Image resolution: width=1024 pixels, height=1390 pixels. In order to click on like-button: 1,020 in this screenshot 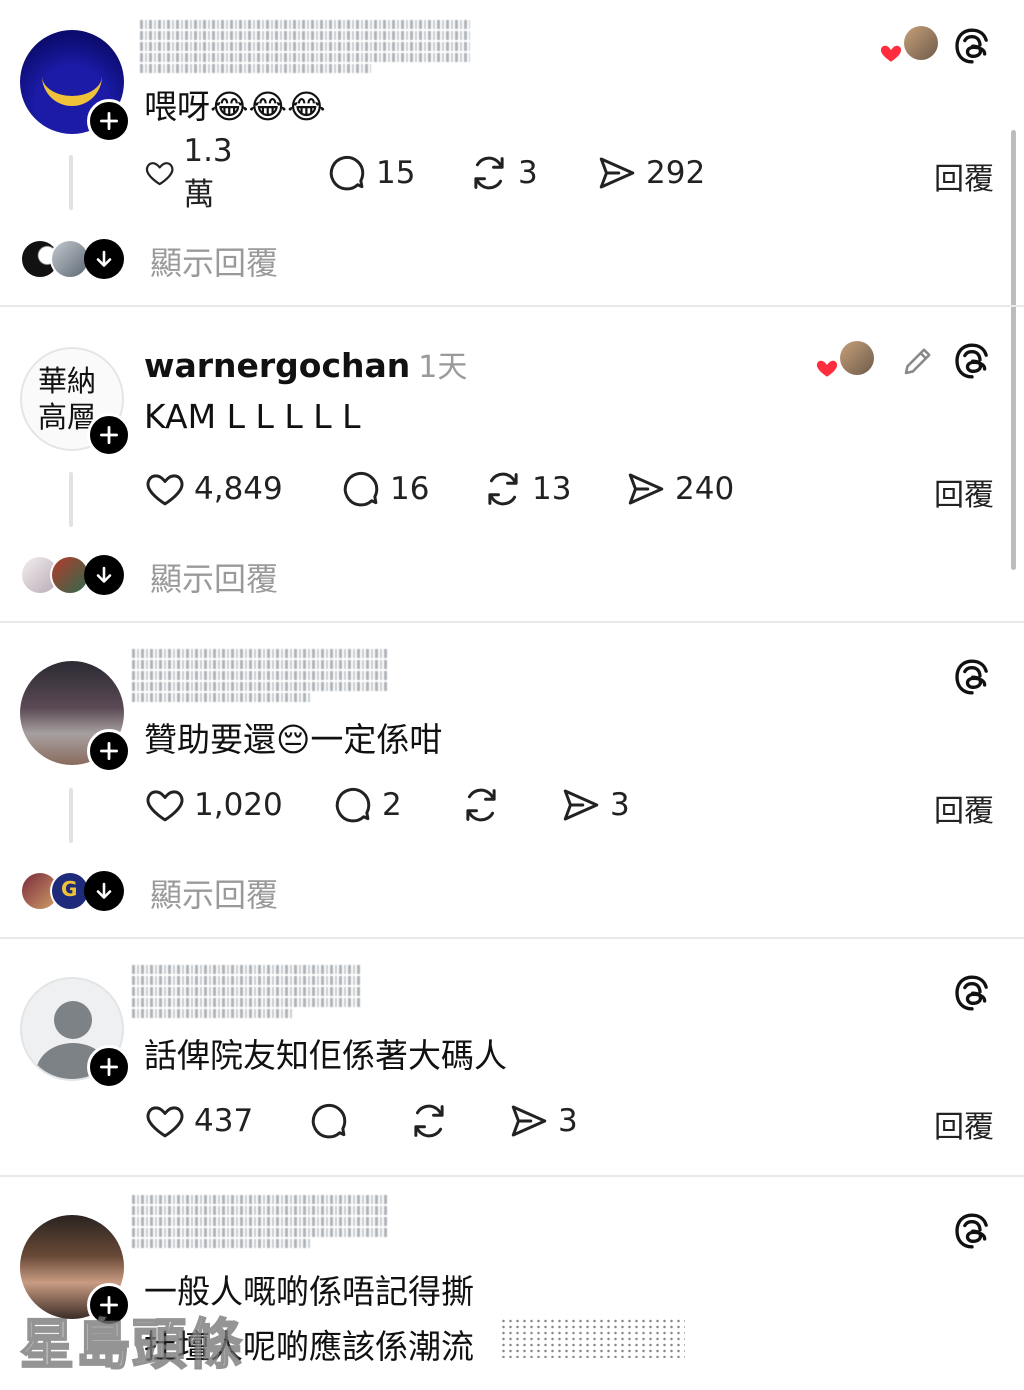, I will do `click(213, 805)`.